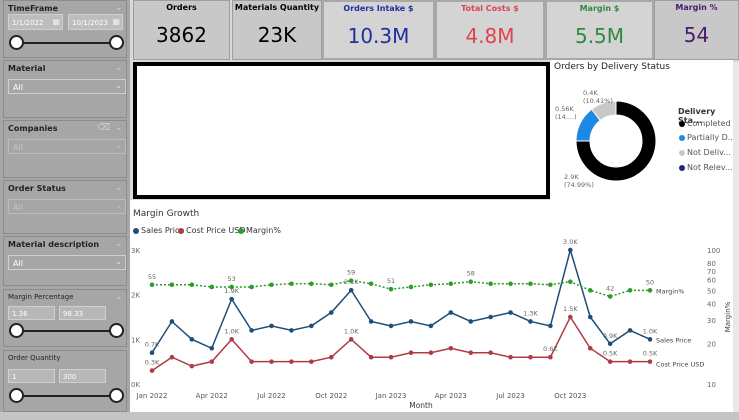  Describe the element at coordinates (711, 281) in the screenshot. I see `y2-tick-label: 60` at that location.